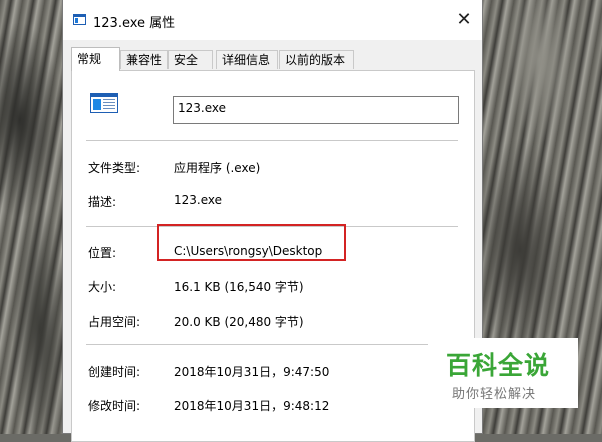 Image resolution: width=602 pixels, height=442 pixels. I want to click on tab-previous-versions: 以前的版本, so click(316, 59).